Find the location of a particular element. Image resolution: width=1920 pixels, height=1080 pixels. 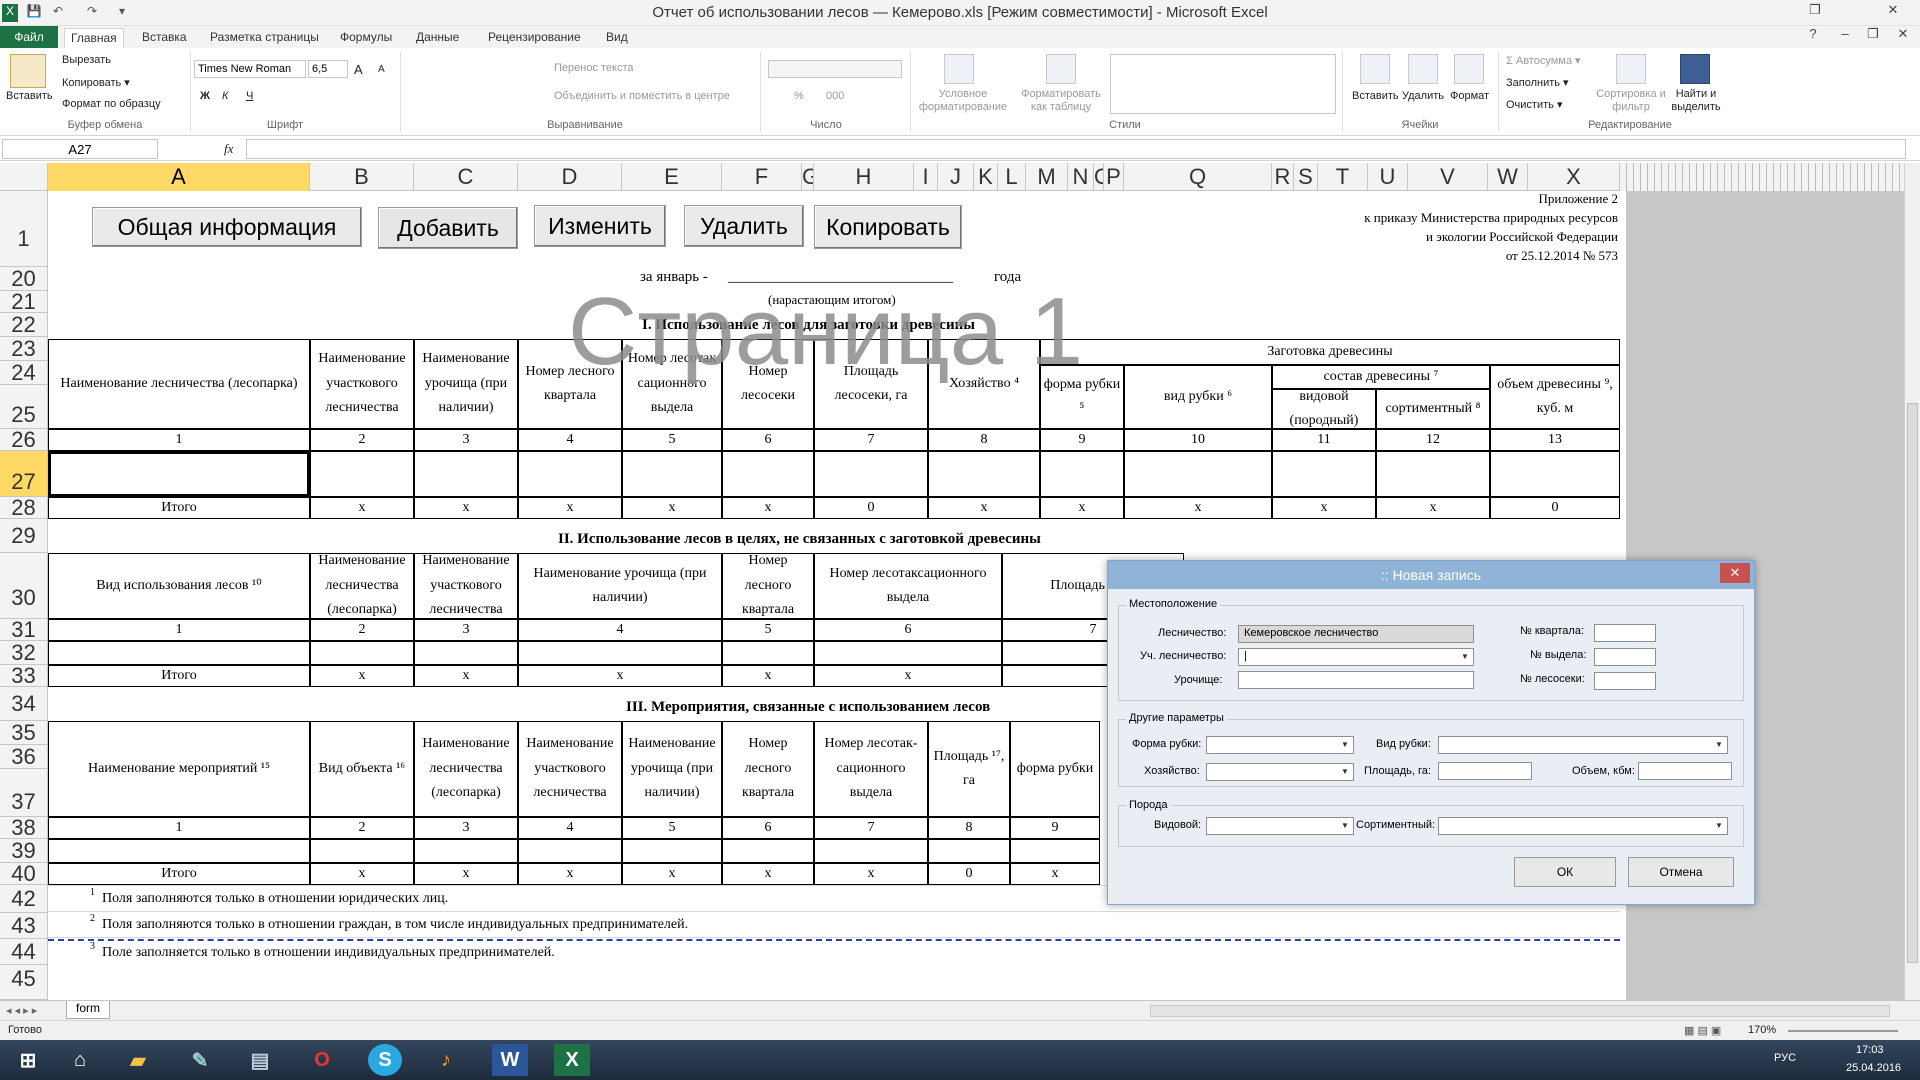

shrink-font-button: A is located at coordinates (381, 69).